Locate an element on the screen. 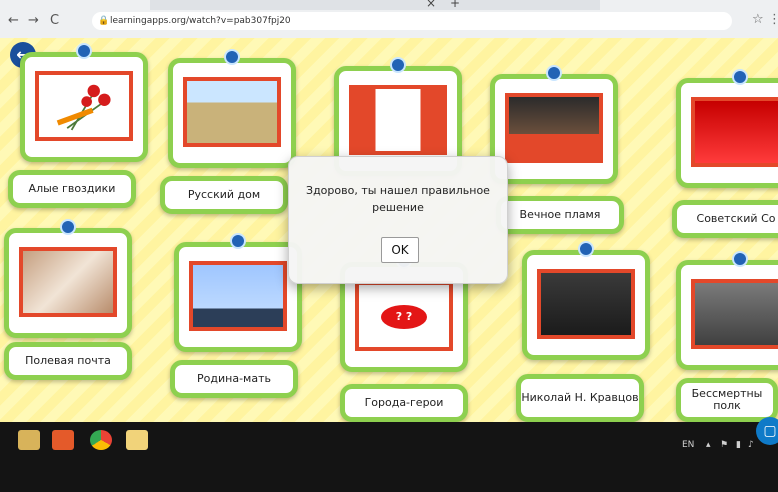 This screenshot has width=778, height=492. address-bar: 🔒 learningapps.org/watch?v=pab307fpj20 is located at coordinates (412, 21).